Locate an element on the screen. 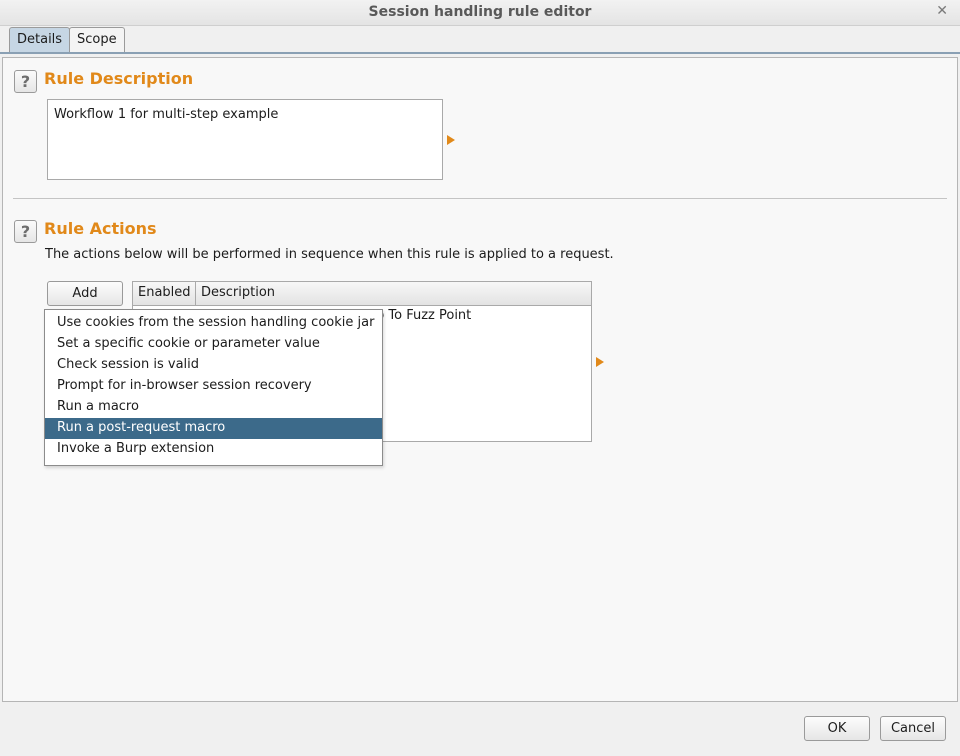  tab-details: Details is located at coordinates (40, 39).